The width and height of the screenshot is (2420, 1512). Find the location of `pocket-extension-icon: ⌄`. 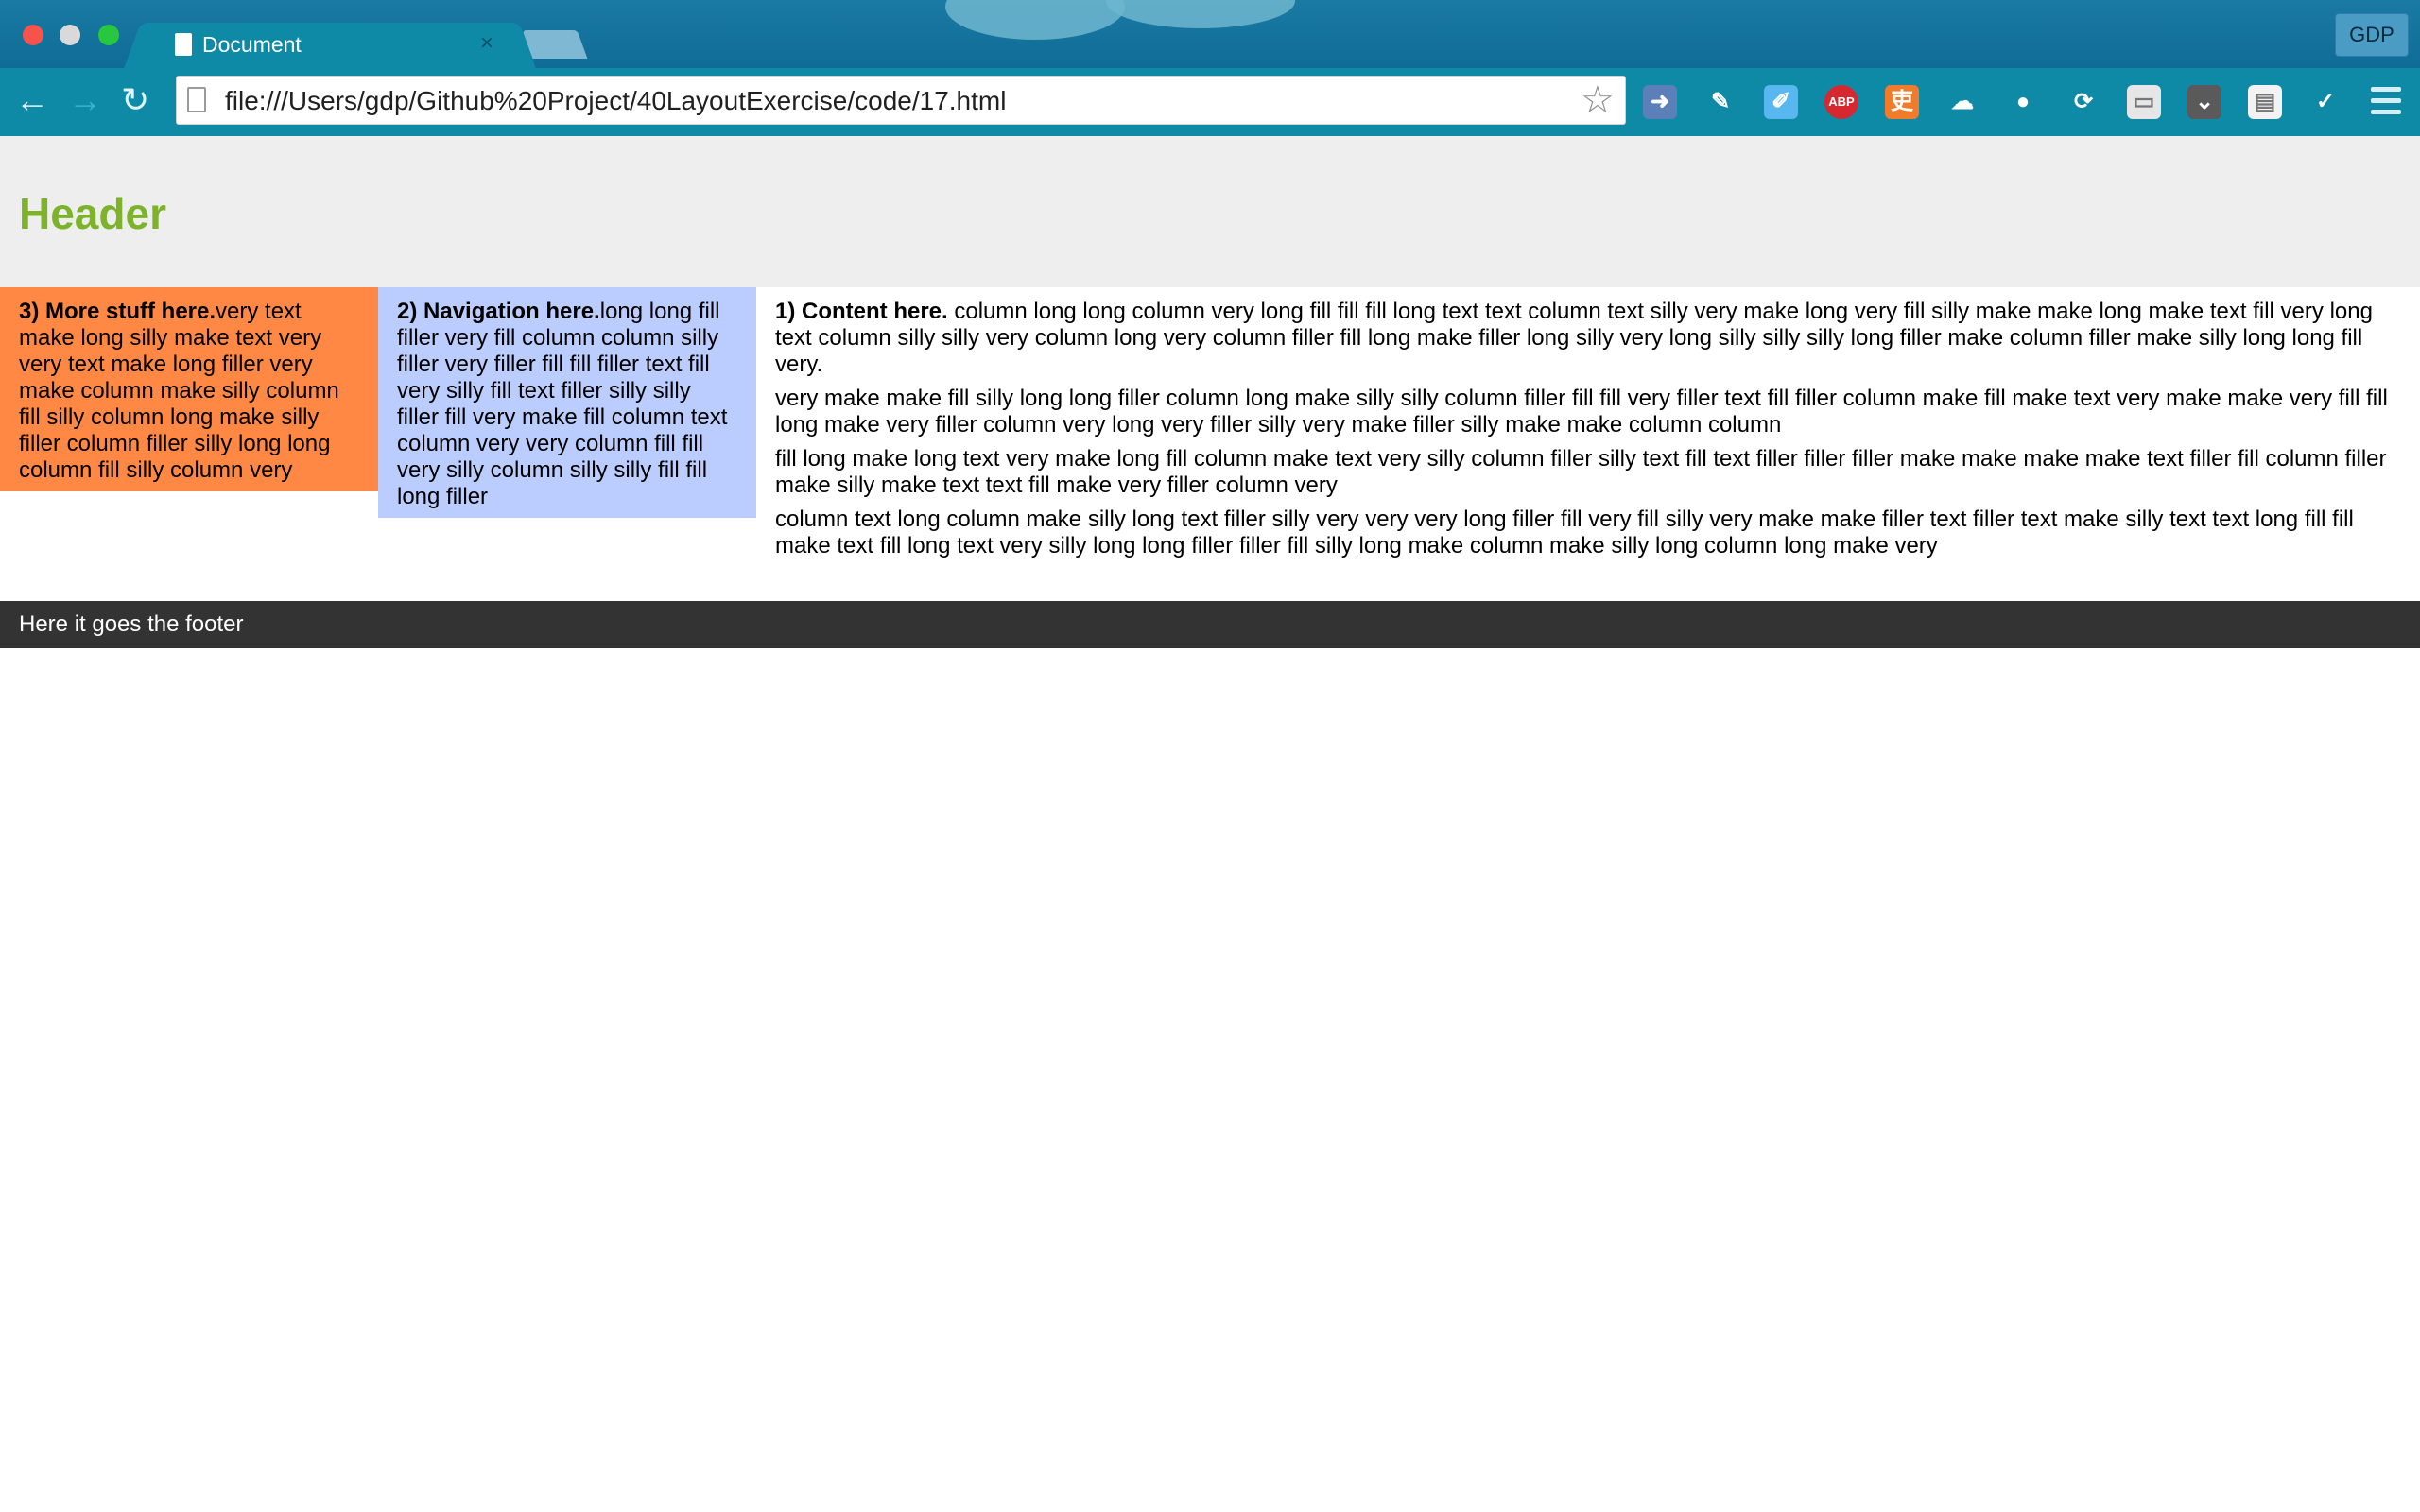

pocket-extension-icon: ⌄ is located at coordinates (2204, 102).